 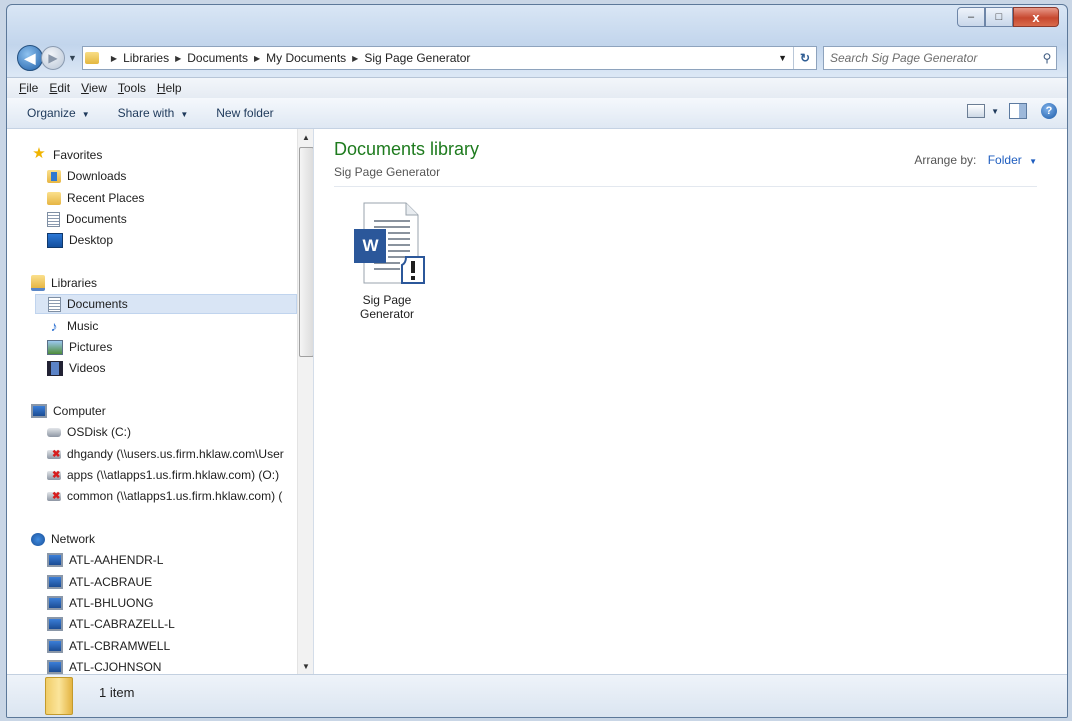 I want to click on nav-drive-dhgandy: dhgandy (\\users.us.firm.hklaw.com\User, so click(x=165, y=454).